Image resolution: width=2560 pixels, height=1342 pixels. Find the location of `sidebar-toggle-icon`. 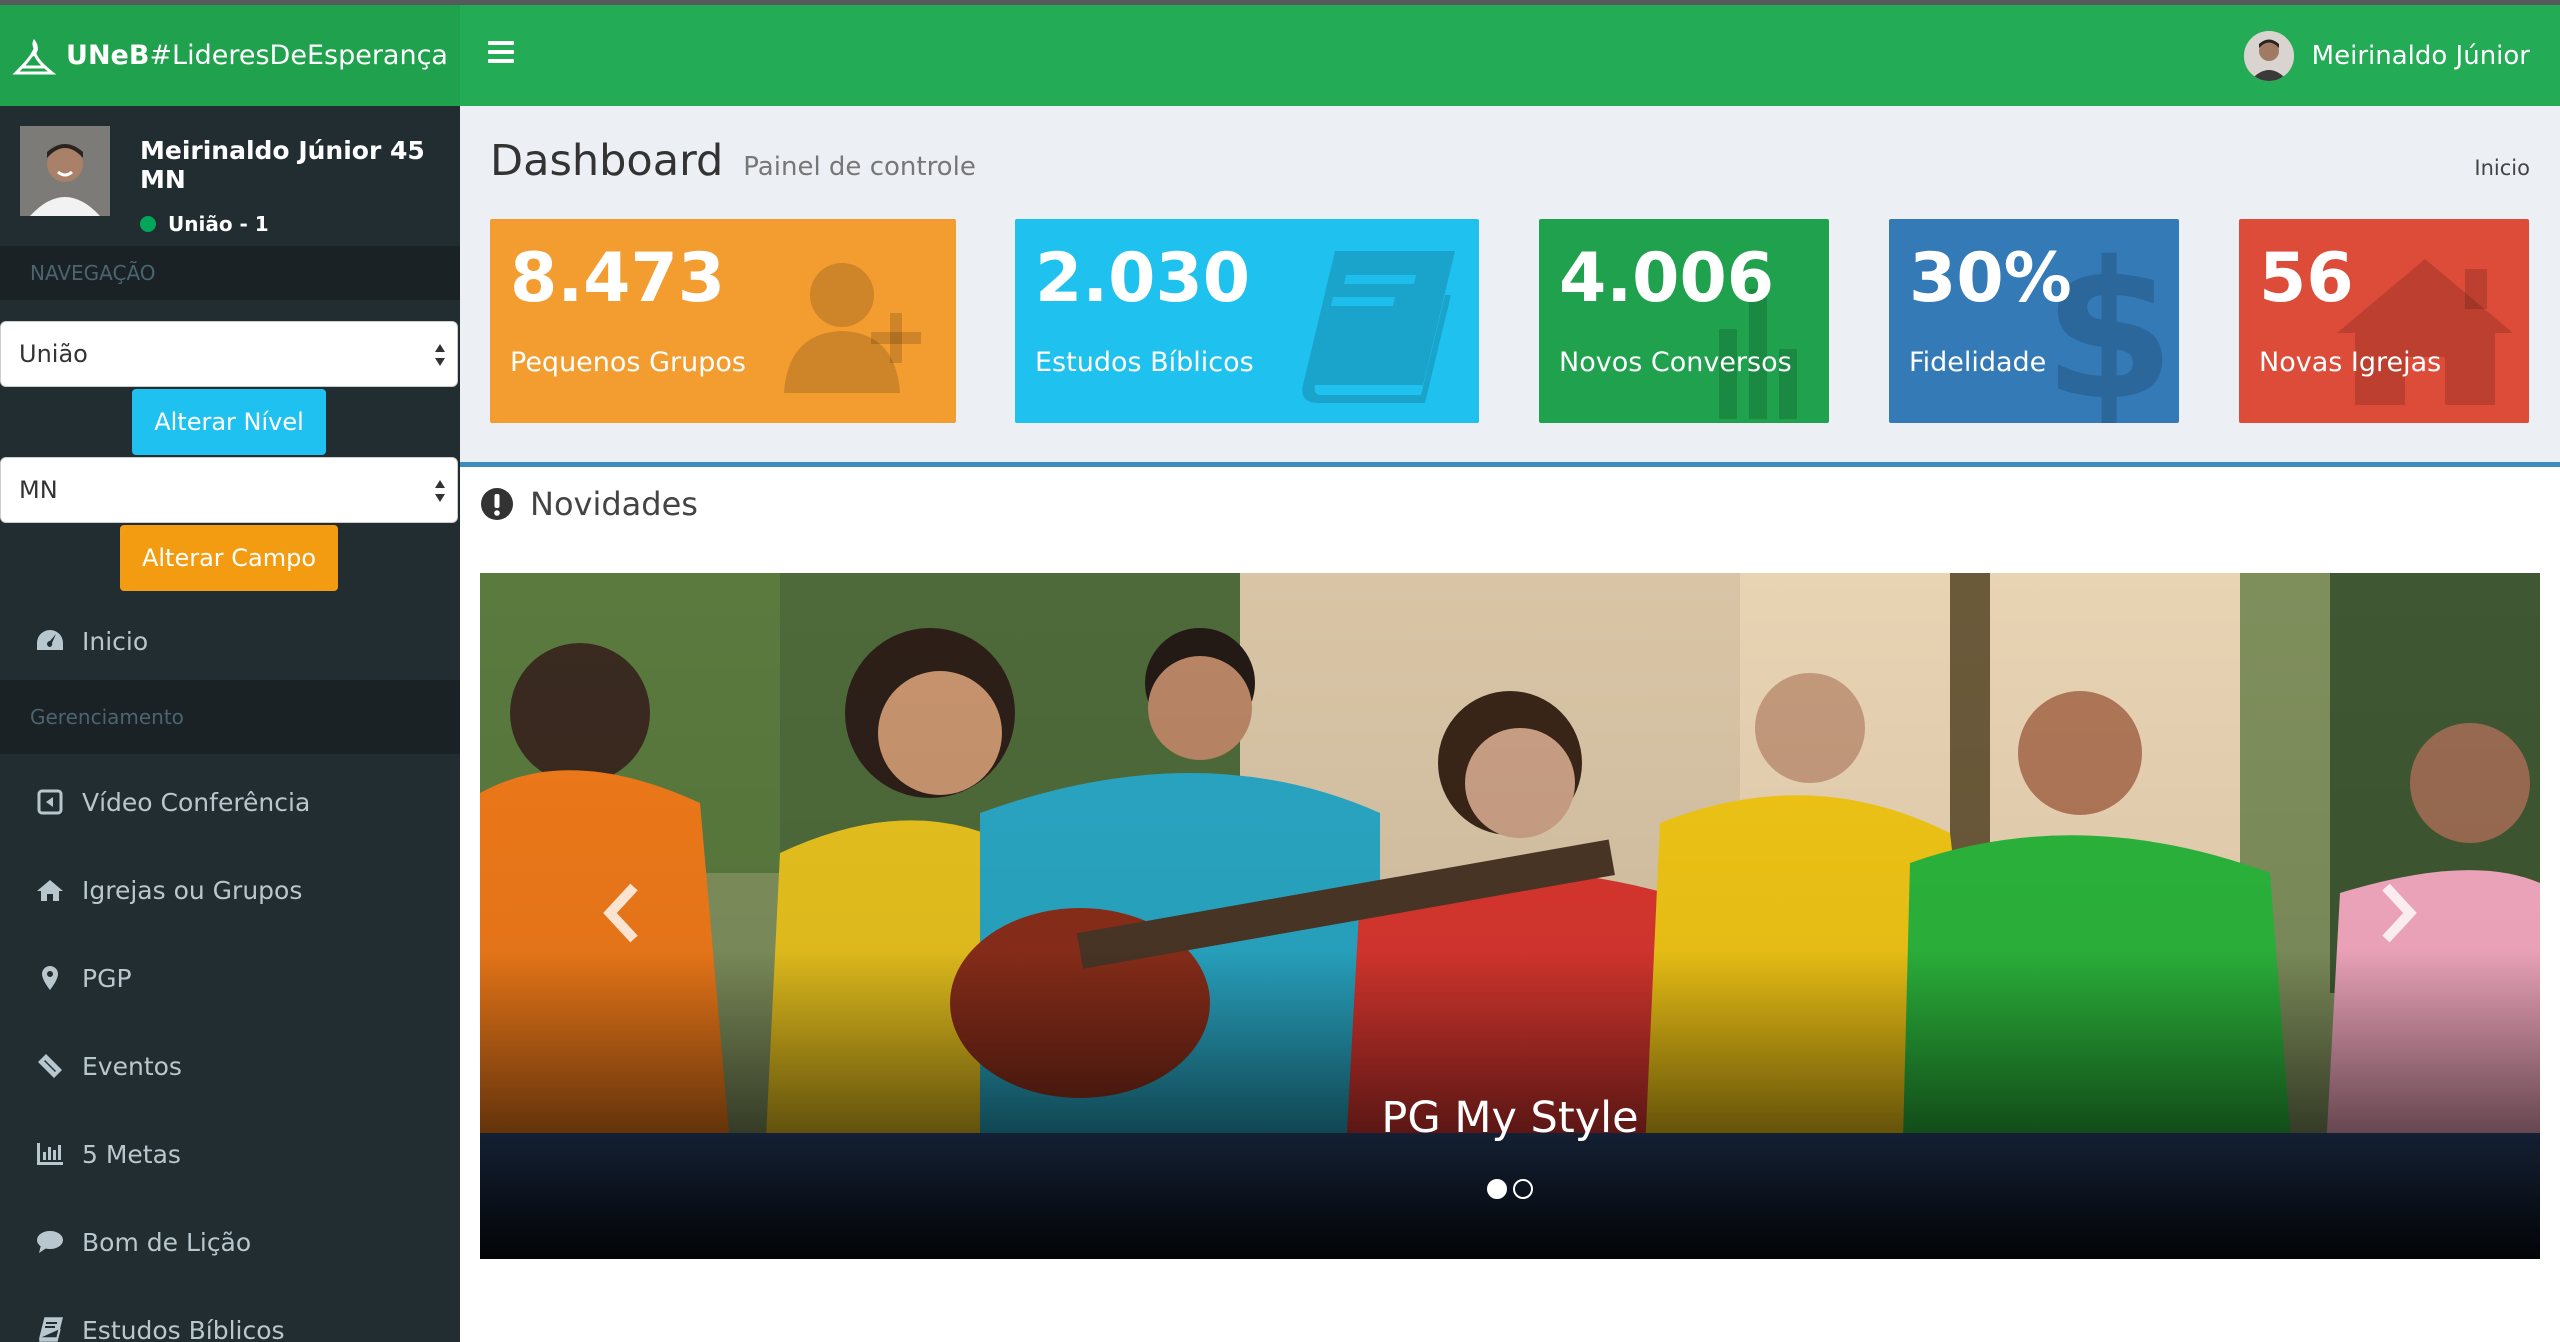

sidebar-toggle-icon is located at coordinates (501, 52).